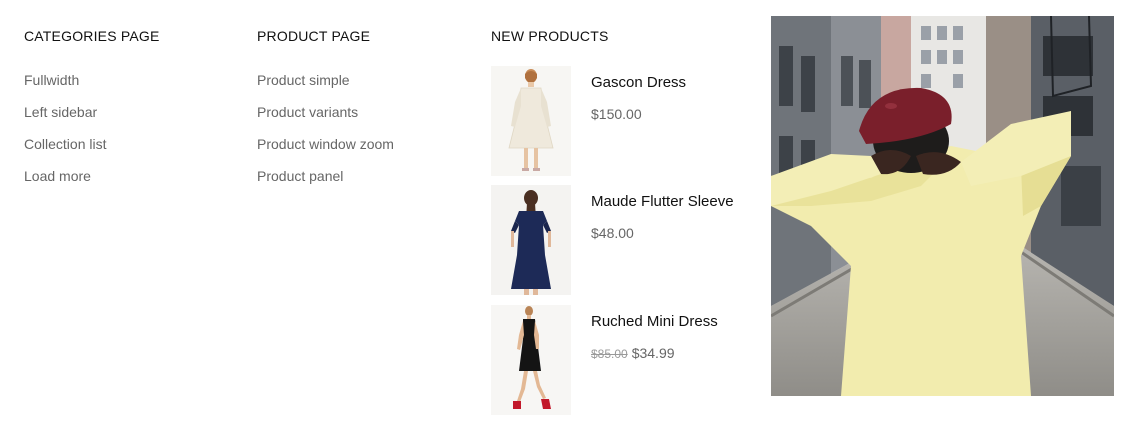 This screenshot has height=442, width=1137. I want to click on menu-item-left-sidebar: Left sidebar, so click(65, 120).